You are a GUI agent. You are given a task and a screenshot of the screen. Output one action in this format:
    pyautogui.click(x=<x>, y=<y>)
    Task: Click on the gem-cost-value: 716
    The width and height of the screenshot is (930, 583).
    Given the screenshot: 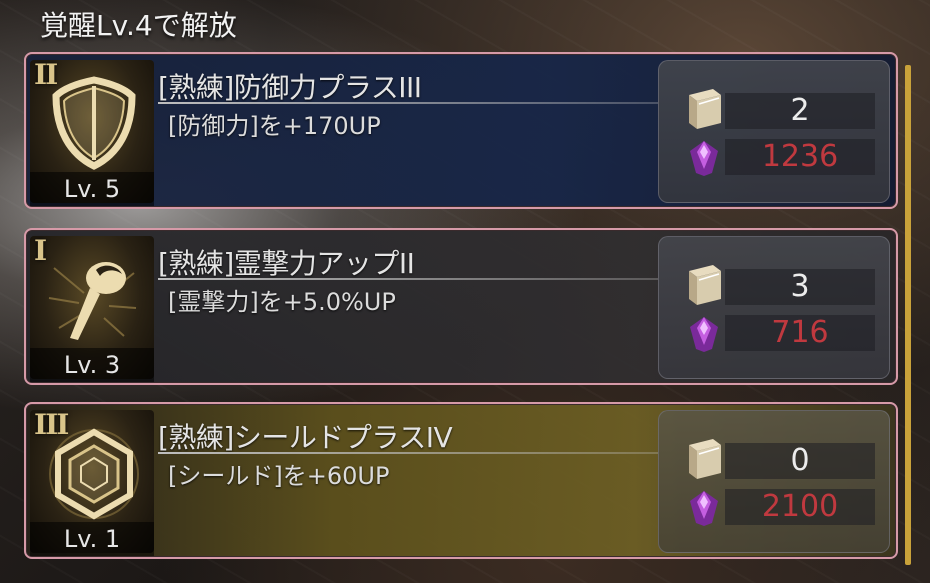 What is the action you would take?
    pyautogui.click(x=800, y=333)
    